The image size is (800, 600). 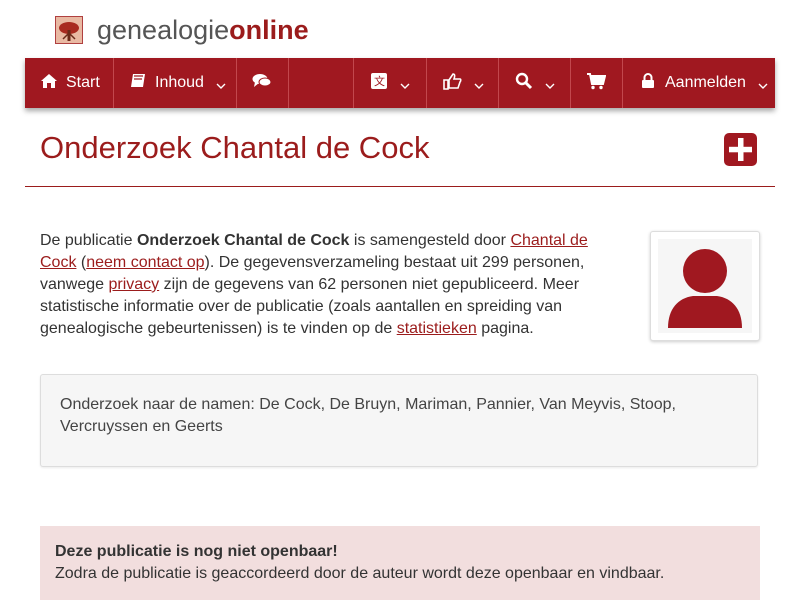 I want to click on main-navbar: Start Inhoud 文 Aanmelden, so click(x=400, y=83).